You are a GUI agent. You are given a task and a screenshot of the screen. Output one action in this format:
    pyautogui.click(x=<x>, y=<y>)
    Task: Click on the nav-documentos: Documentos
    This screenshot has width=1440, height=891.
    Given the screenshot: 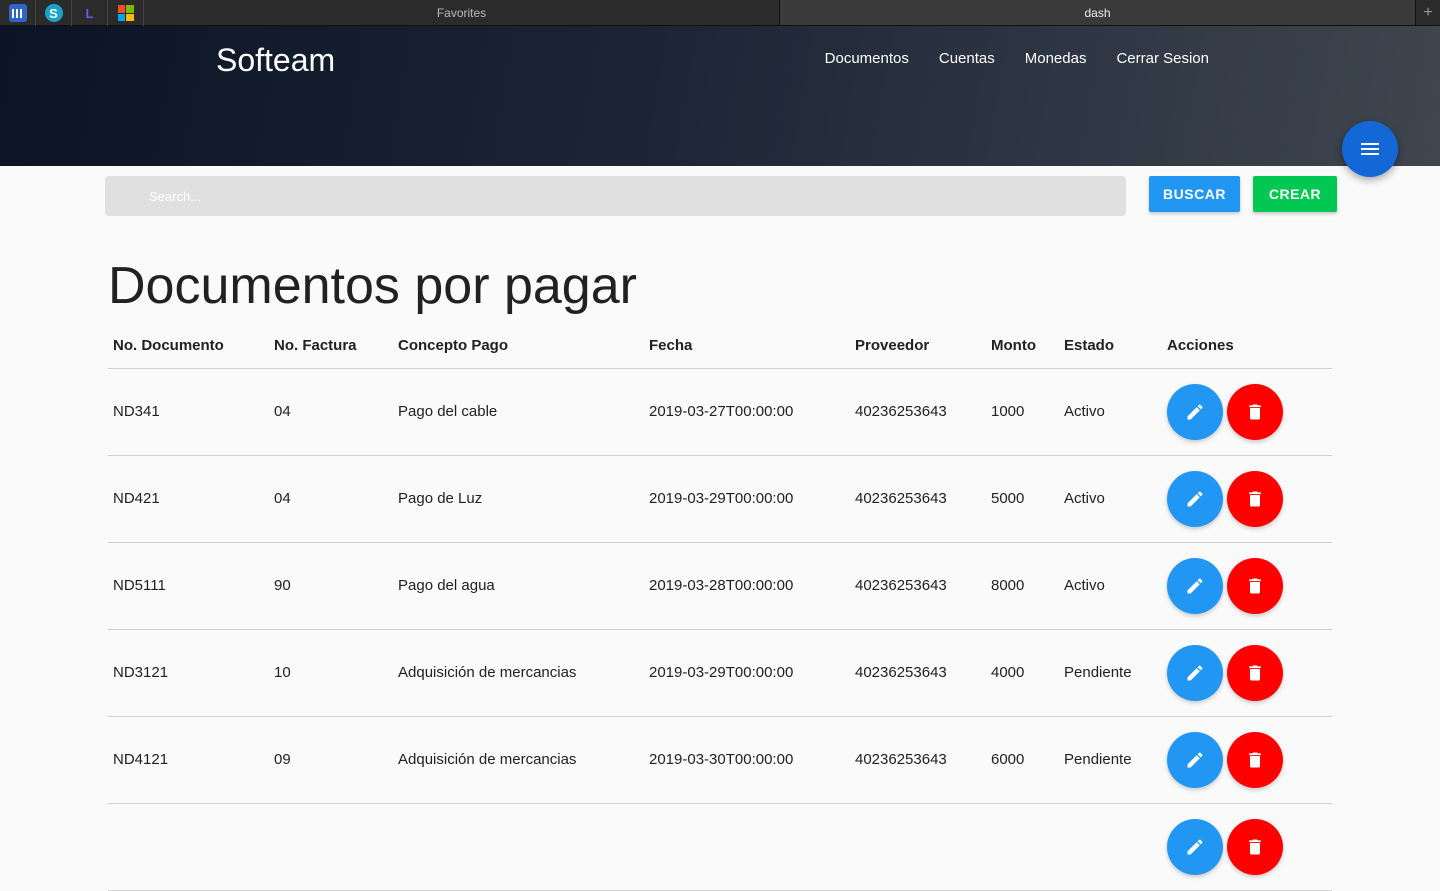 What is the action you would take?
    pyautogui.click(x=867, y=58)
    